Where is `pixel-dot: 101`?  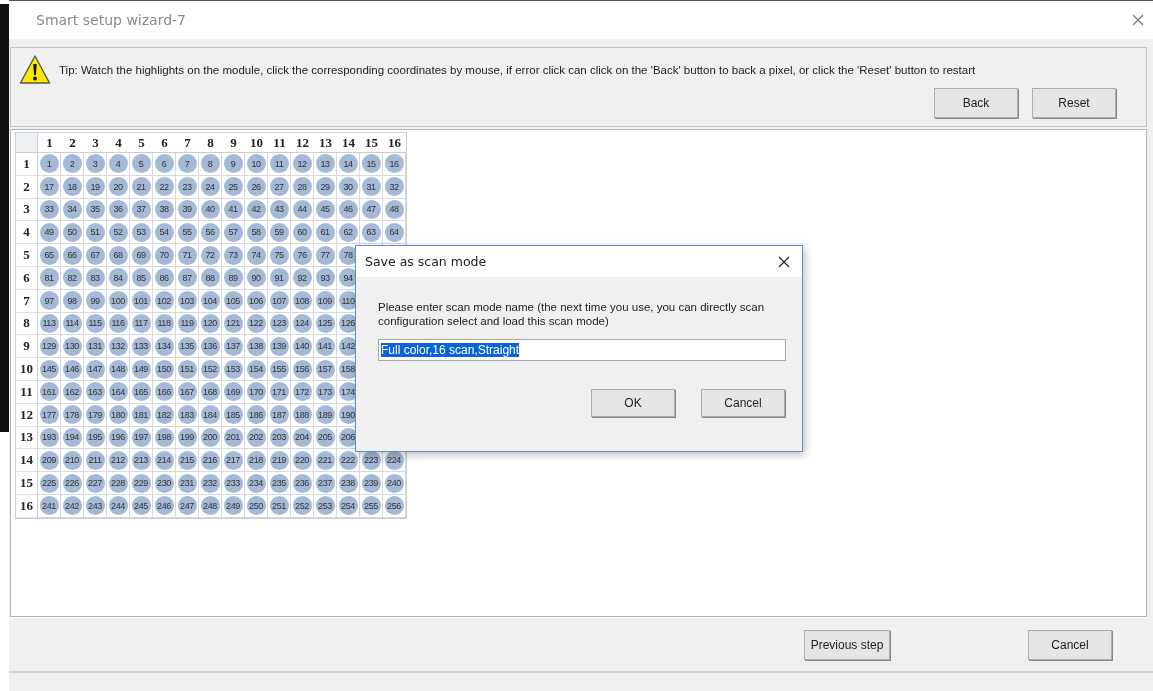
pixel-dot: 101 is located at coordinates (141, 301).